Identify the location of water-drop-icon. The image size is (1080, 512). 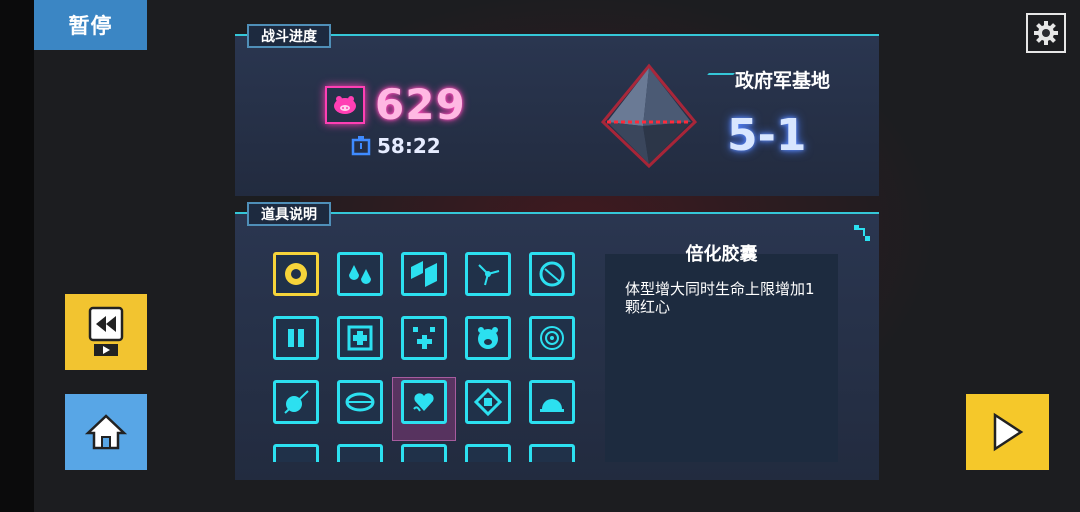
(360, 274).